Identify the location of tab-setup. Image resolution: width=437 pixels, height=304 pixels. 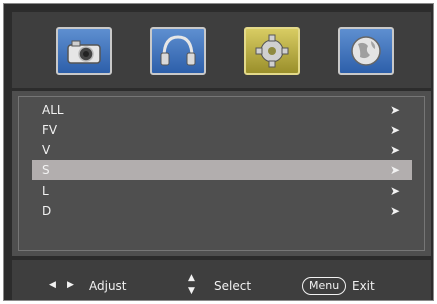
(272, 51).